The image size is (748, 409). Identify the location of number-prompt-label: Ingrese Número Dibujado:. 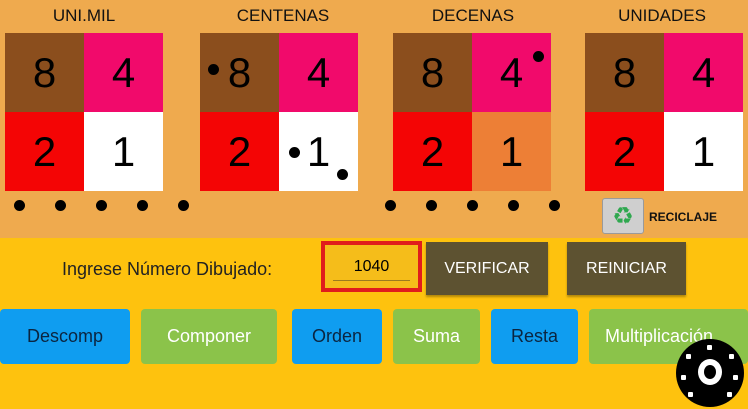
(167, 269).